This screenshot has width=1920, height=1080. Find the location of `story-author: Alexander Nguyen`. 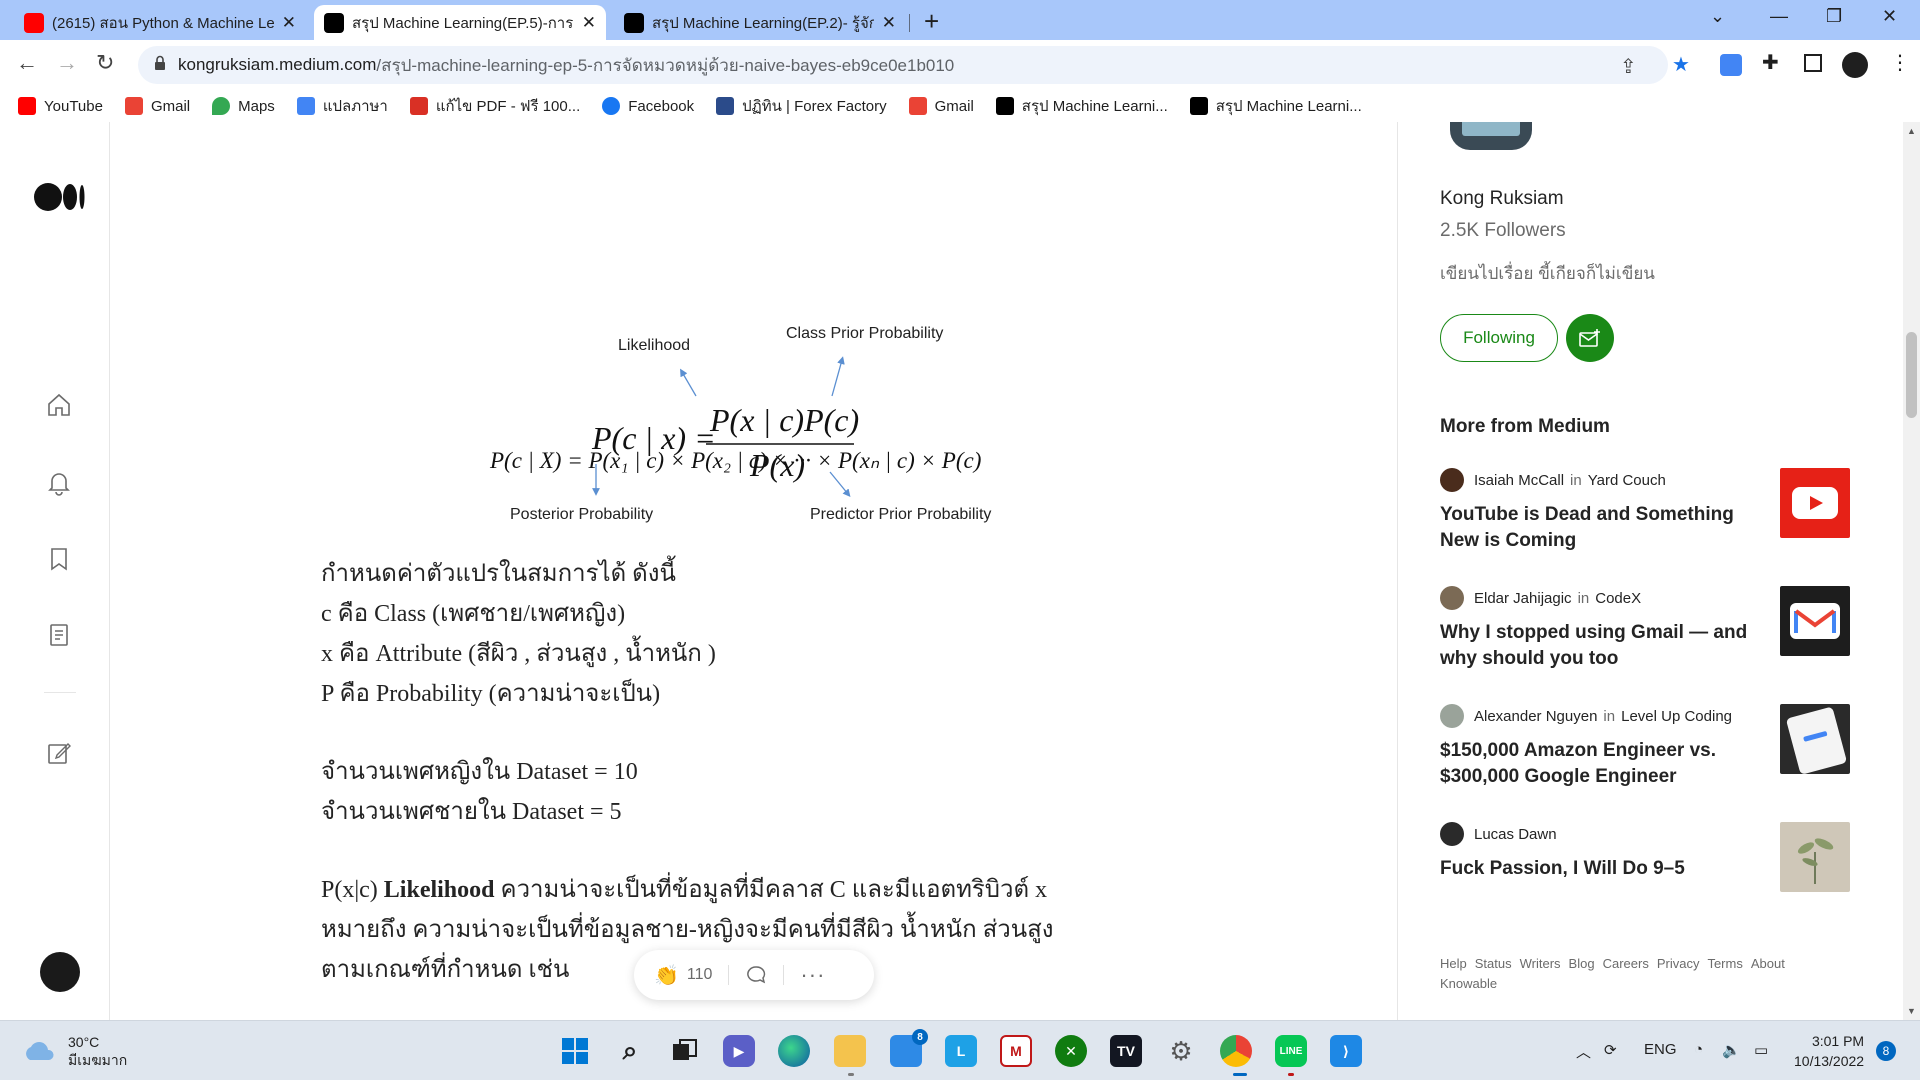

story-author: Alexander Nguyen is located at coordinates (1535, 716).